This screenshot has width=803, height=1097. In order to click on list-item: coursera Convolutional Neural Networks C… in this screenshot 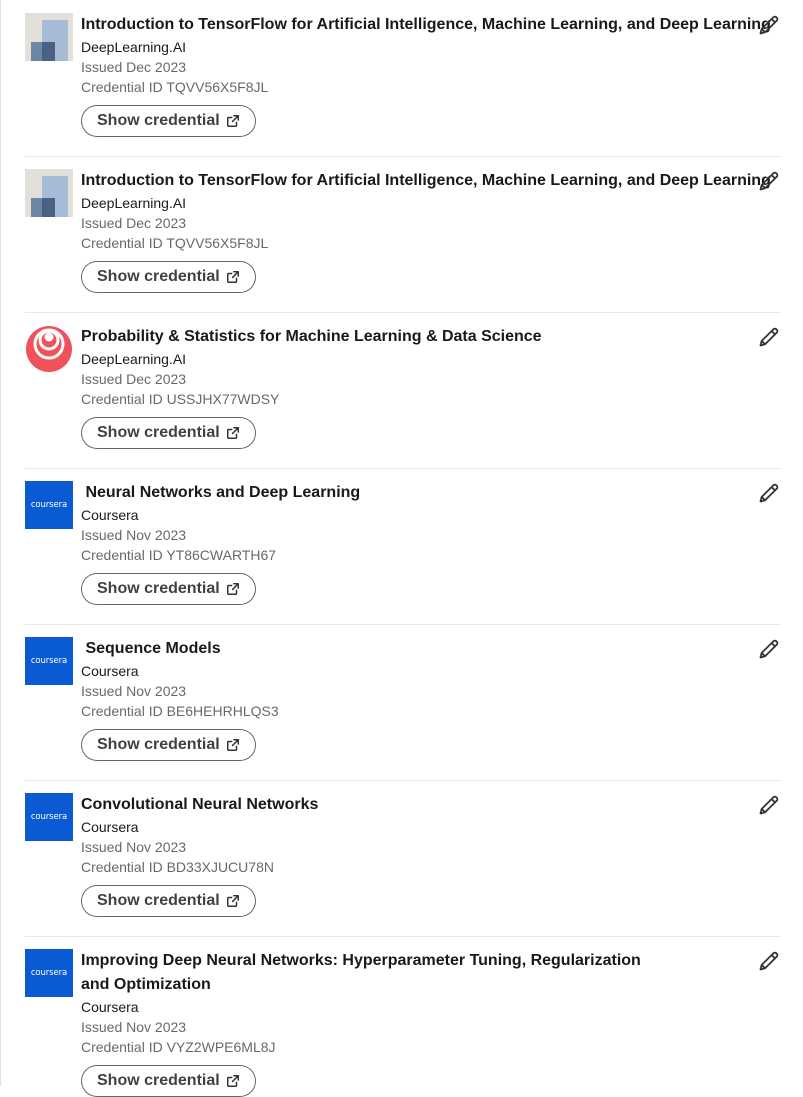, I will do `click(403, 858)`.